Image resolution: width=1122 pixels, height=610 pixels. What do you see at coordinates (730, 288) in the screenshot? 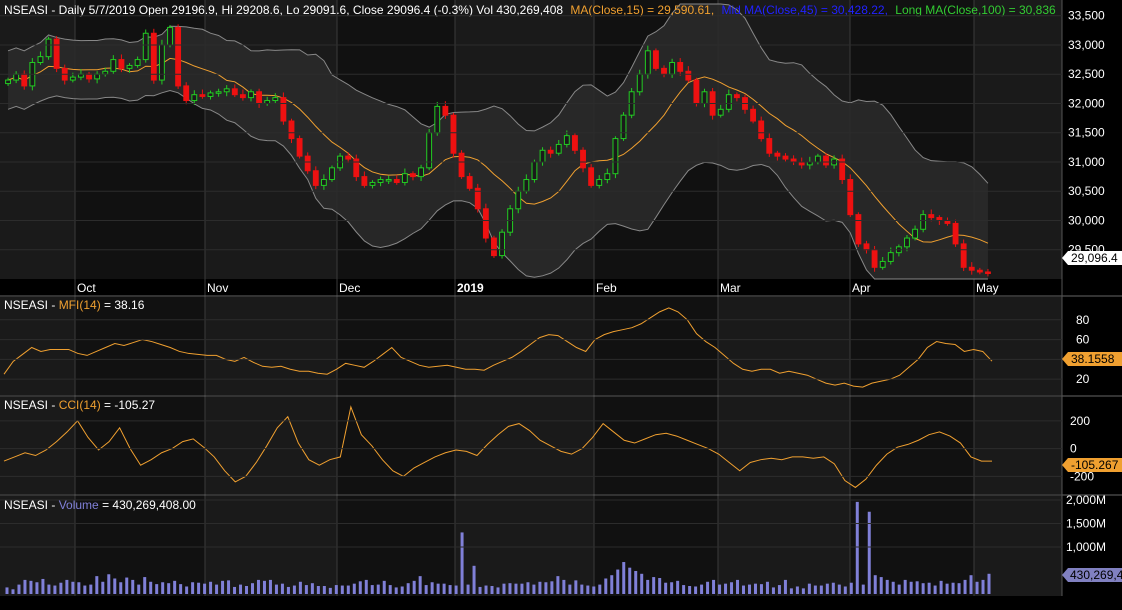
I see `x-tick-label: Mar` at bounding box center [730, 288].